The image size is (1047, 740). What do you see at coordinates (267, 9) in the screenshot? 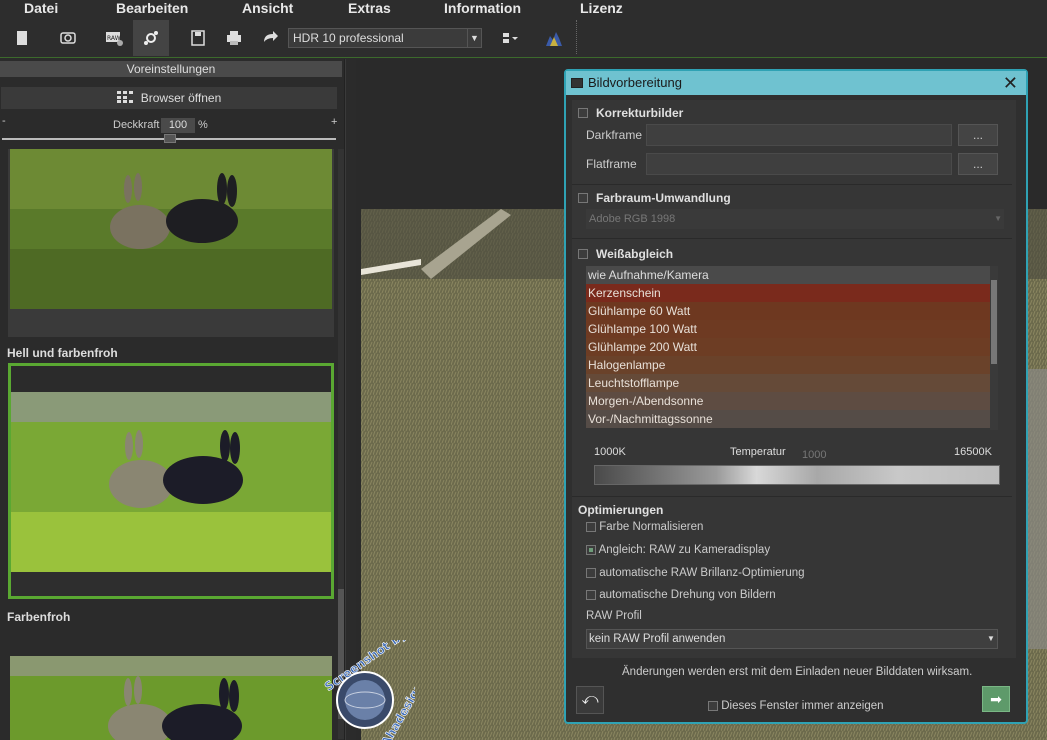
I see `menu-ansicht: Ansicht` at bounding box center [267, 9].